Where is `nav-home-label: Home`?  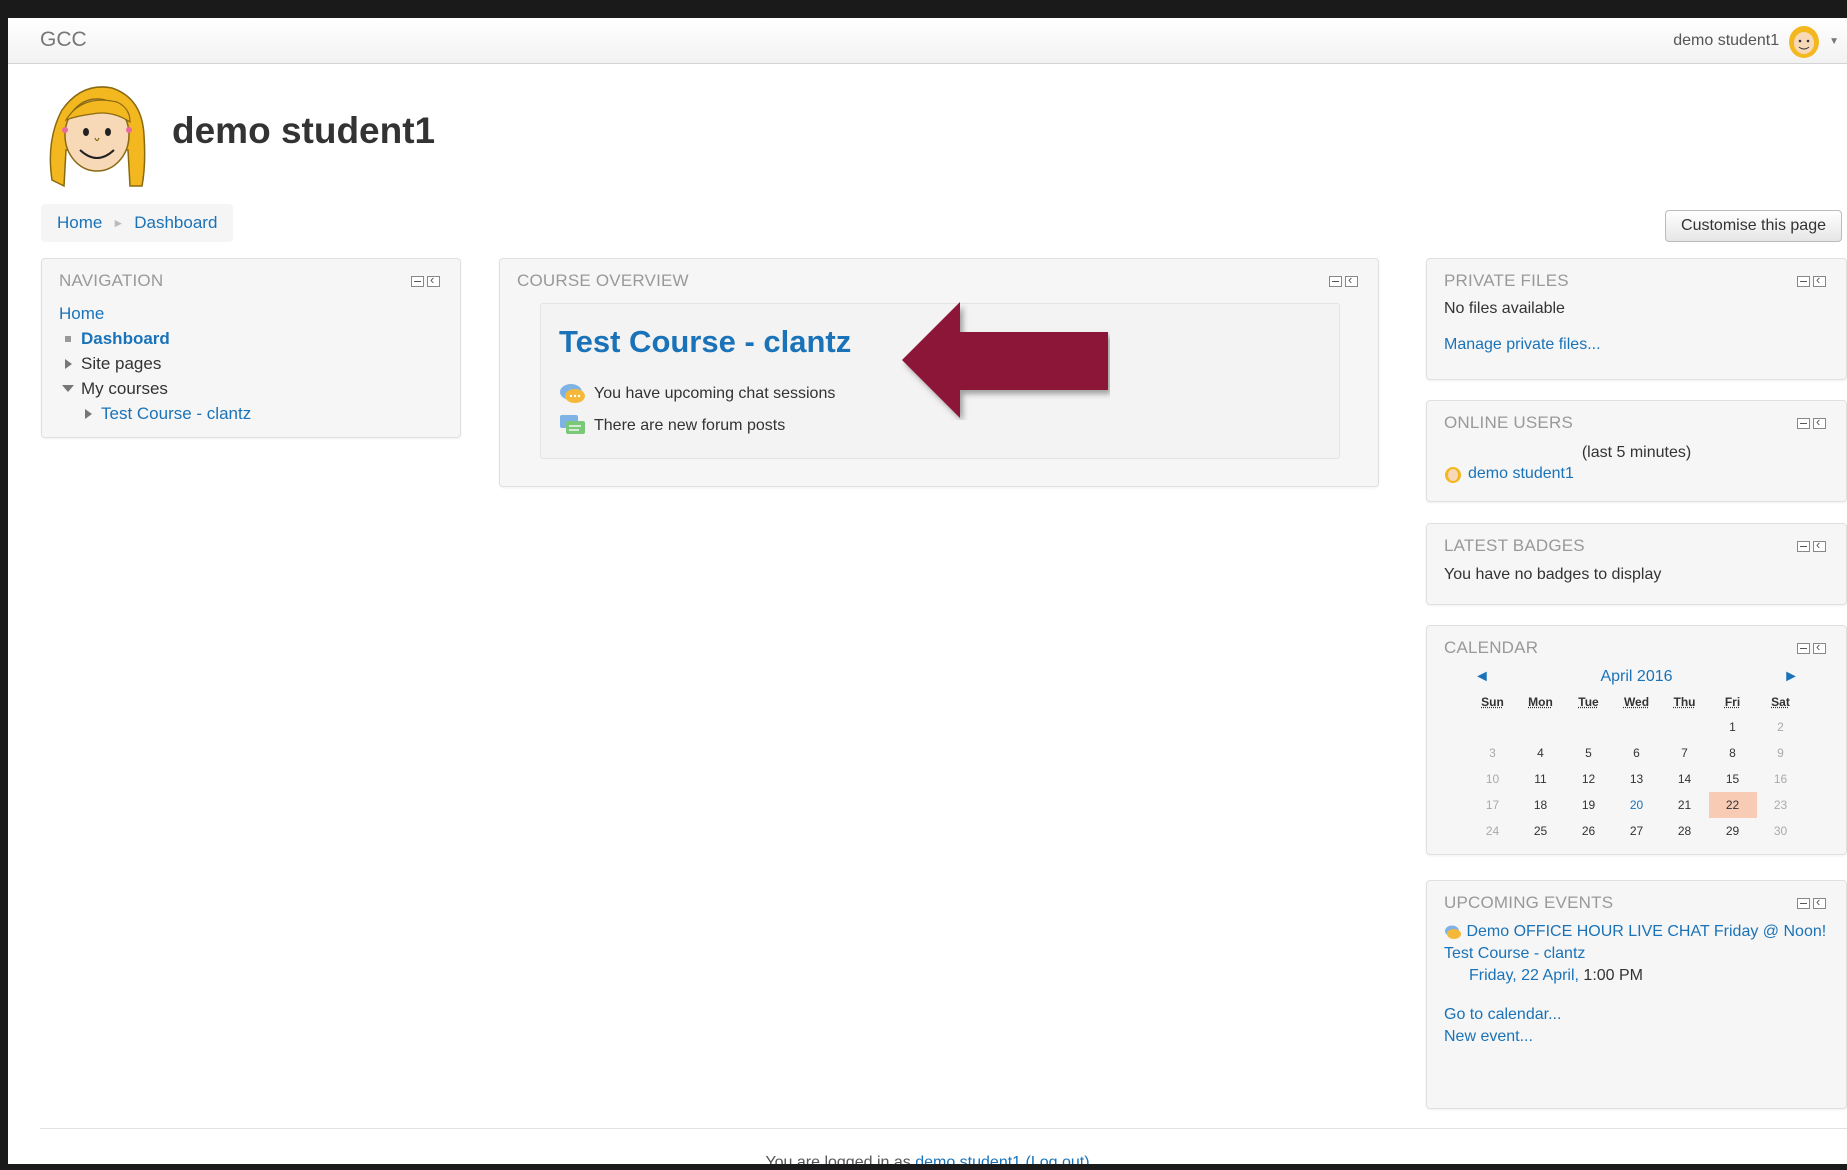 nav-home-label: Home is located at coordinates (81, 313).